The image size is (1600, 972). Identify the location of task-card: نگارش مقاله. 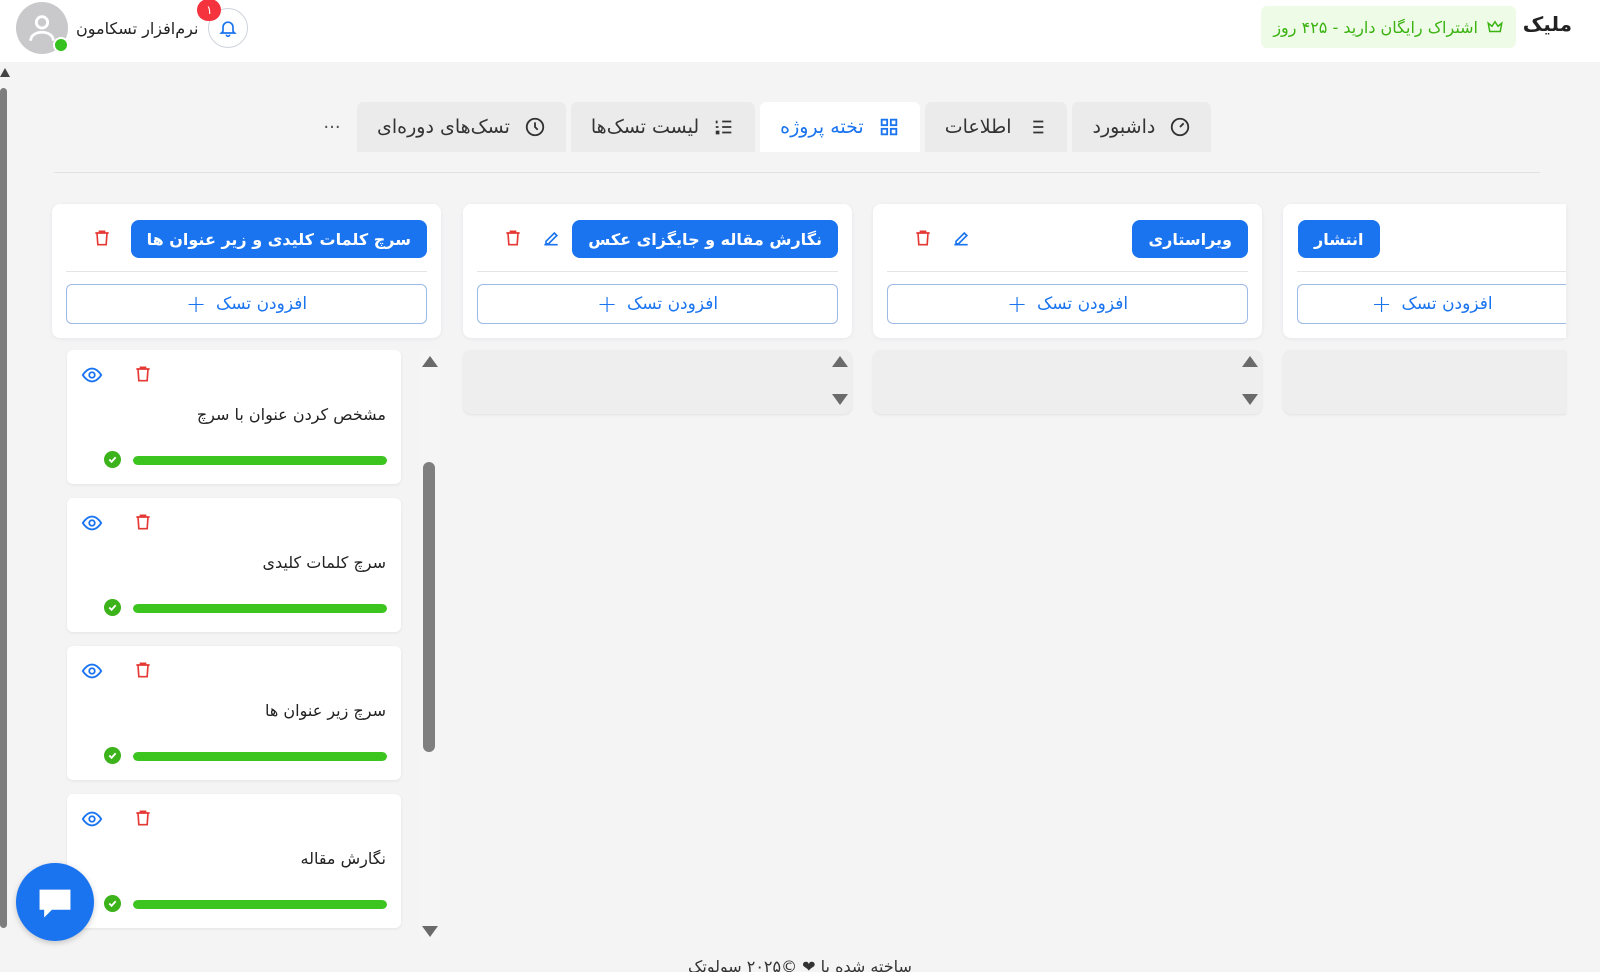
(234, 861).